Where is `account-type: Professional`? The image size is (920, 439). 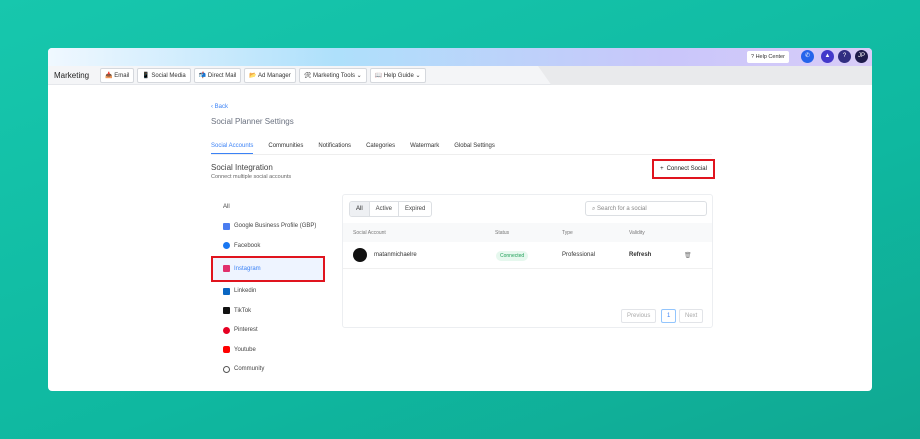 account-type: Professional is located at coordinates (579, 255).